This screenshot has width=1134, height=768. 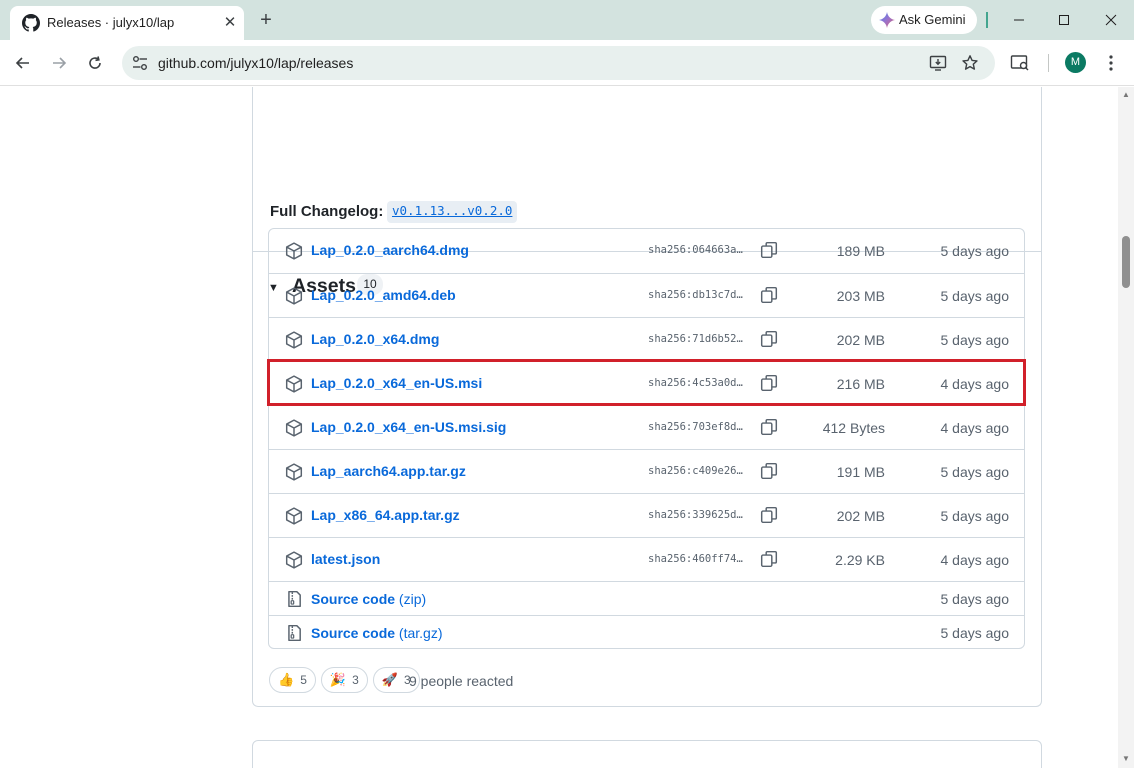 What do you see at coordinates (127, 23) in the screenshot?
I see `browser-tab-releases: Releases · julyx10/lap ✕` at bounding box center [127, 23].